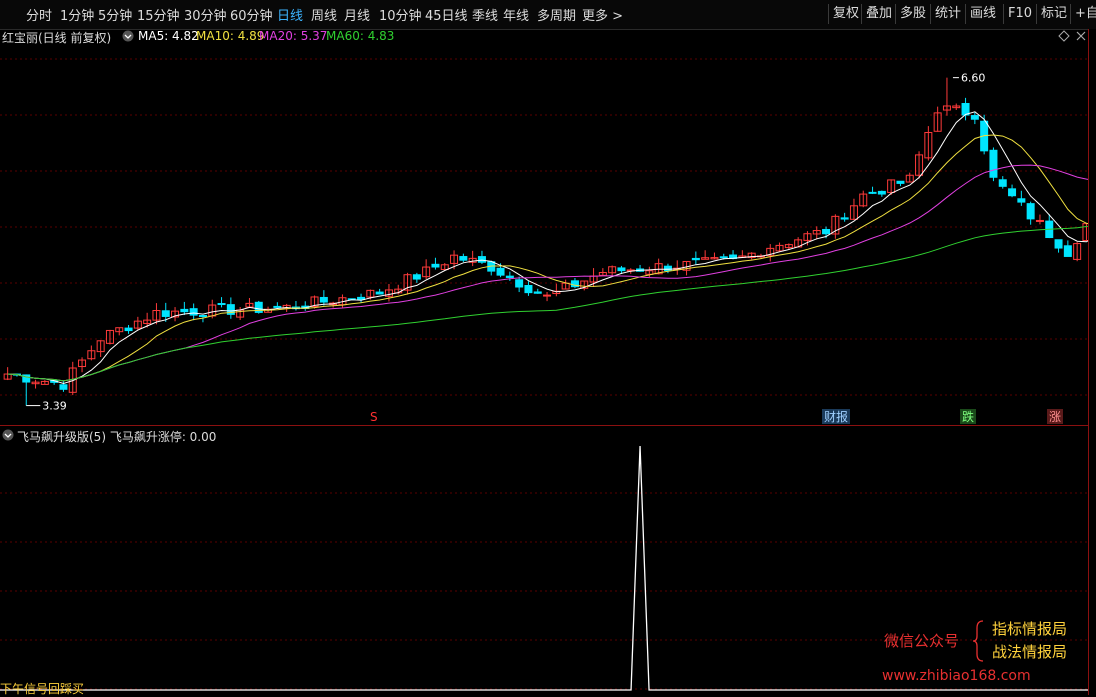  Describe the element at coordinates (251, 14) in the screenshot. I see `period-tab-5: 60分钟` at that location.